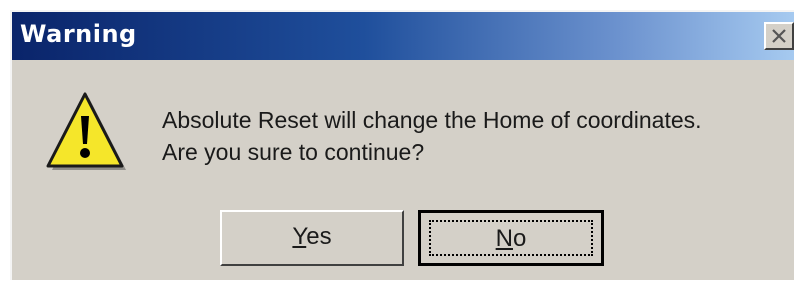  I want to click on no-mnemonic: N, so click(504, 238).